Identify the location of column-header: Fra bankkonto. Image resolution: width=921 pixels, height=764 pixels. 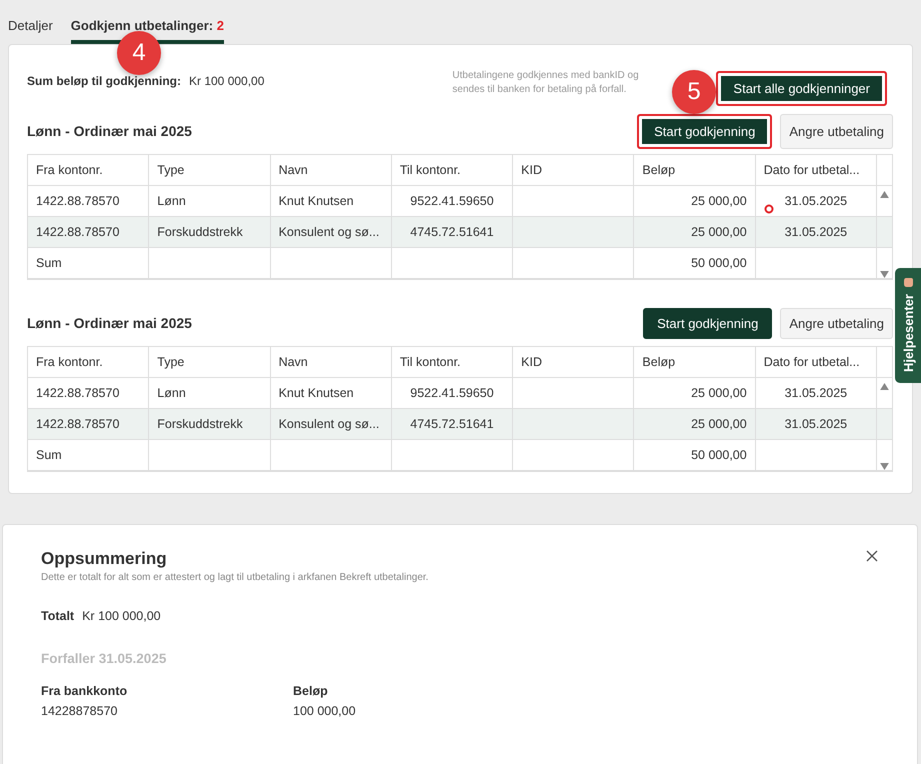
(84, 691).